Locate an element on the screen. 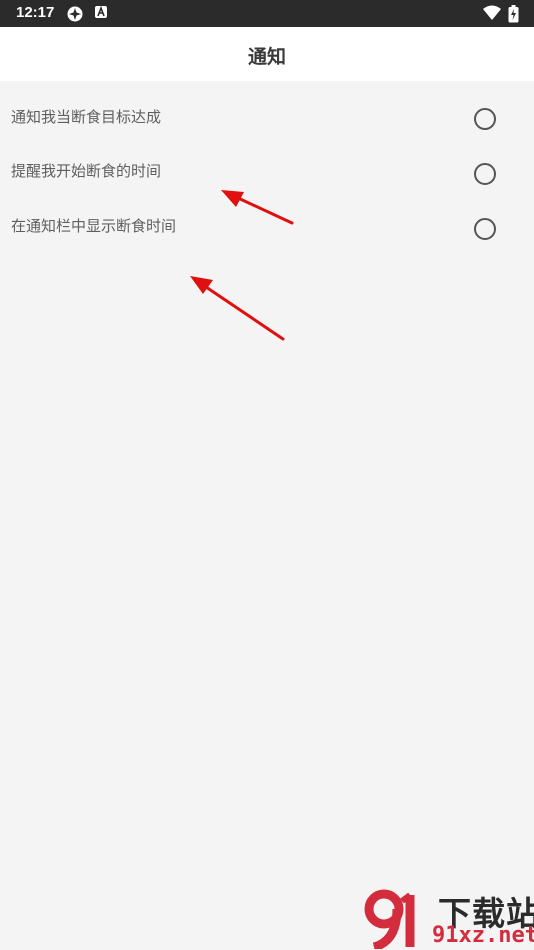 The height and width of the screenshot is (950, 534). app-header: 通知 is located at coordinates (267, 54).